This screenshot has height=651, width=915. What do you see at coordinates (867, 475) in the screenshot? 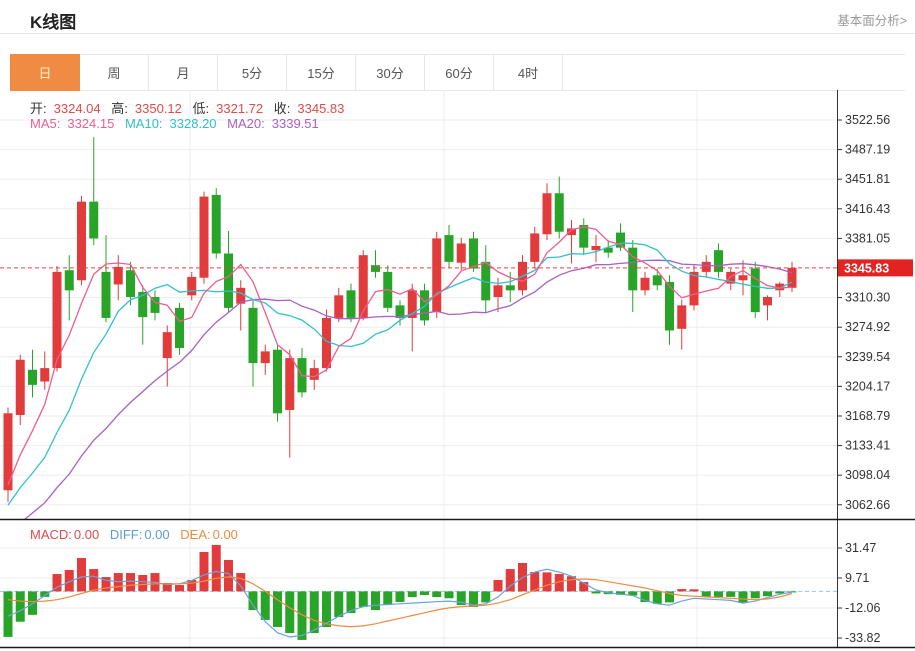
I see `axis-tick-label: 3098.04` at bounding box center [867, 475].